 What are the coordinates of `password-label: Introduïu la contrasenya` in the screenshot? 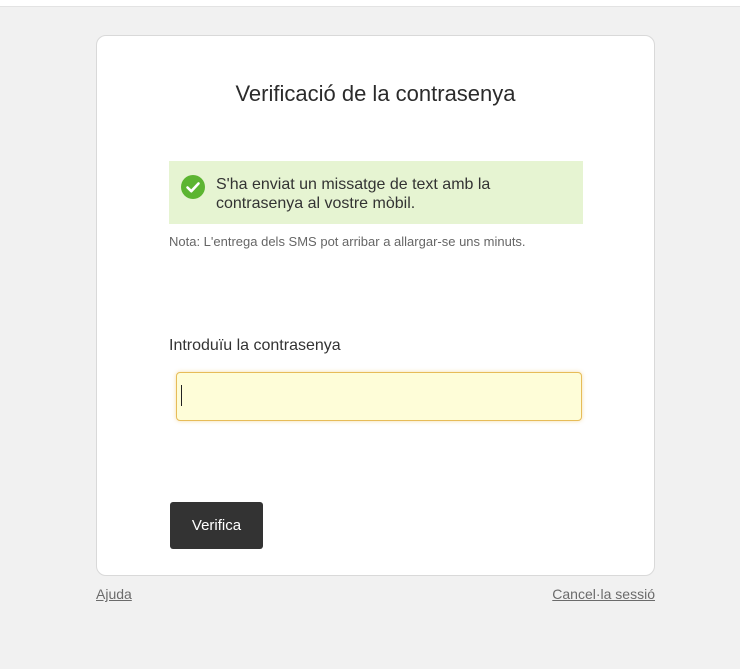 It's located at (255, 345).